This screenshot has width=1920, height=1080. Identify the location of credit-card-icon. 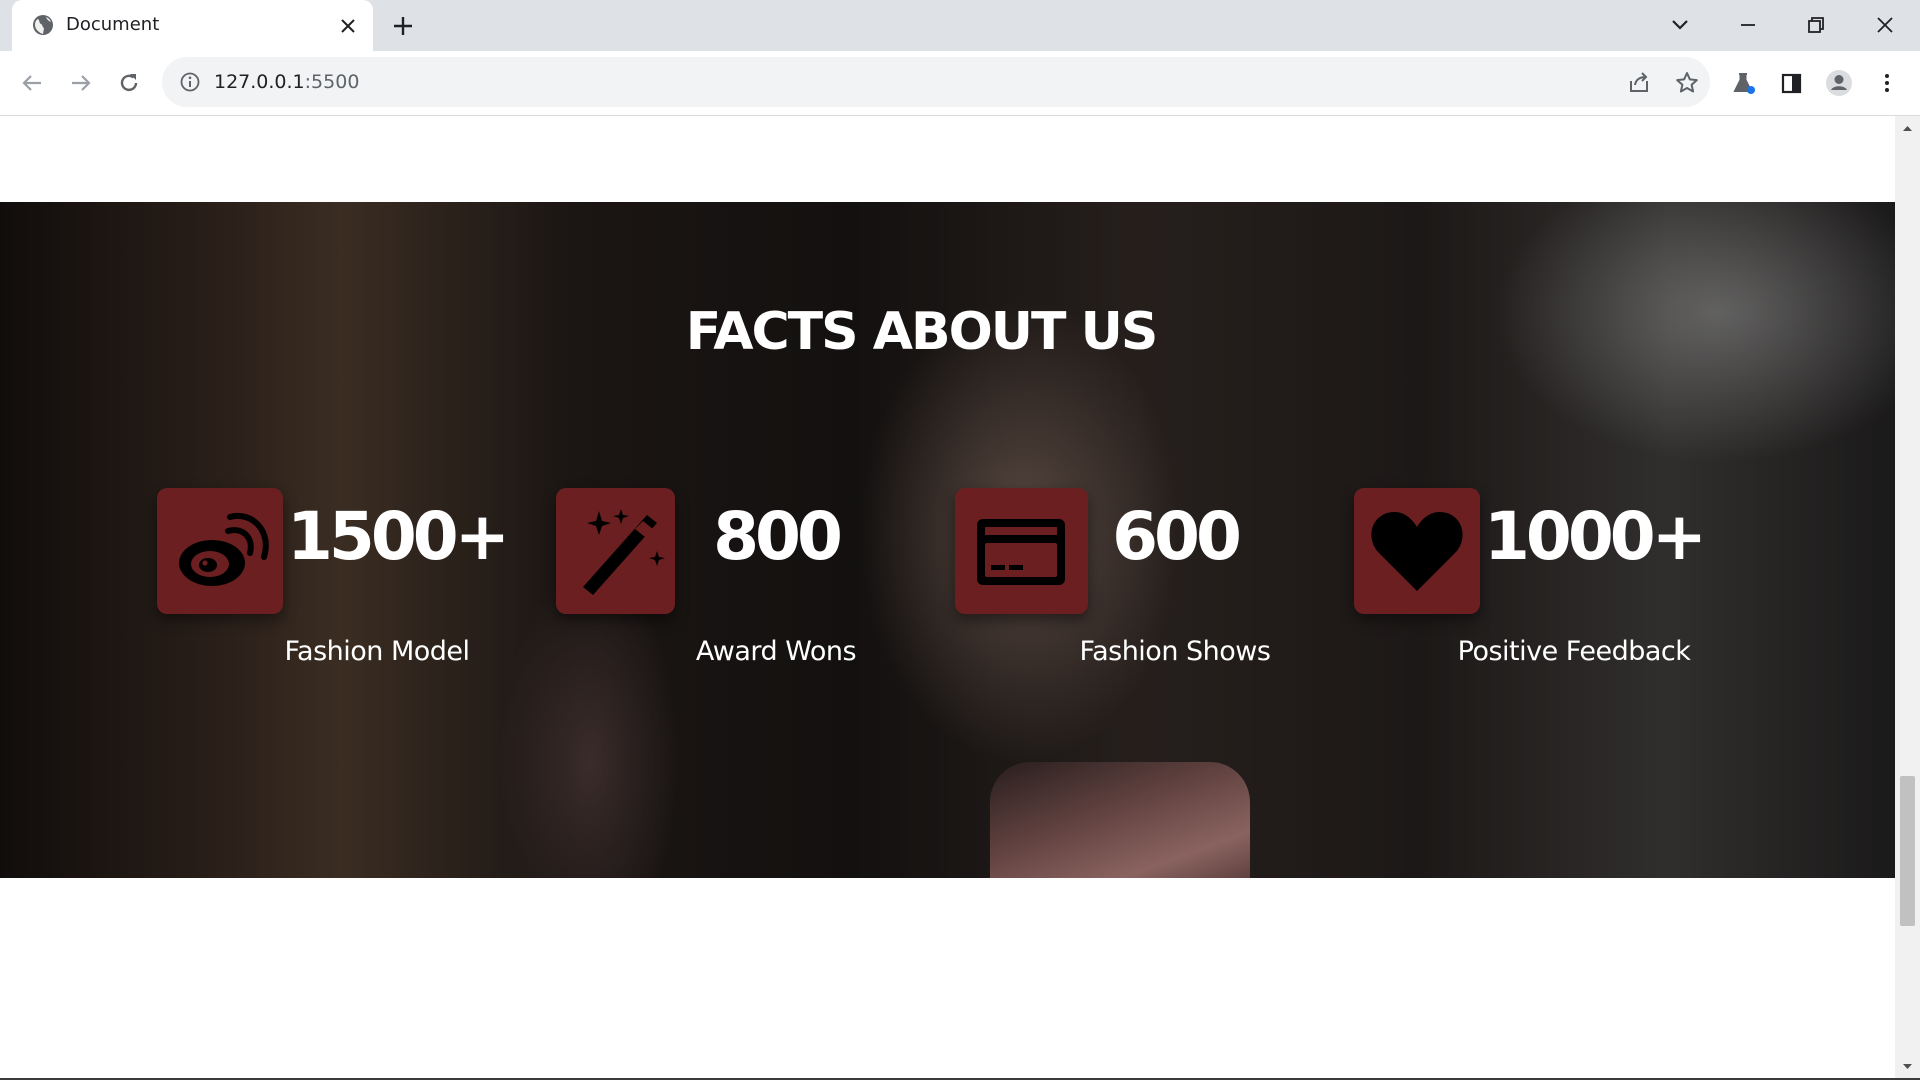
(1021, 552).